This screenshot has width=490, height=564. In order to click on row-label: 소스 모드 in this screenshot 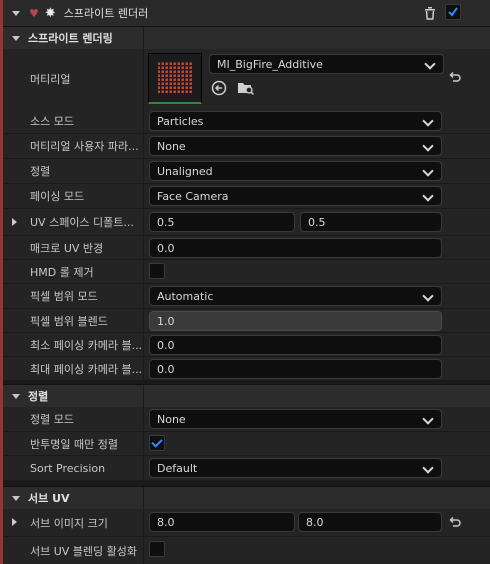, I will do `click(52, 121)`.